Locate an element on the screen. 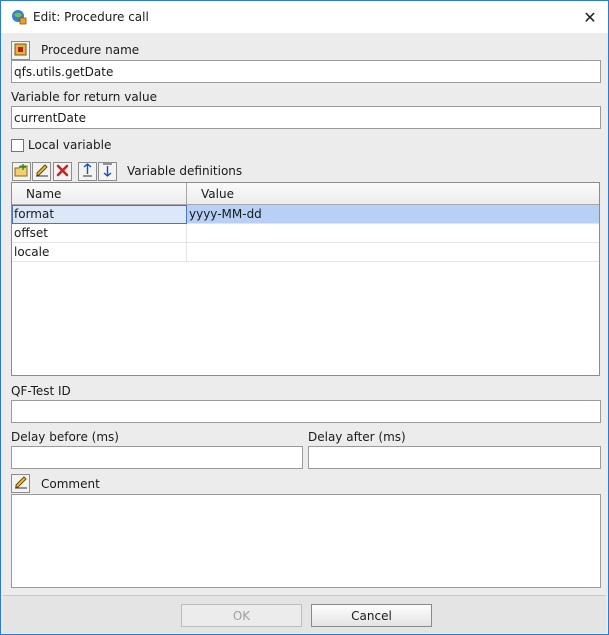  ok-button: OK is located at coordinates (241, 615).